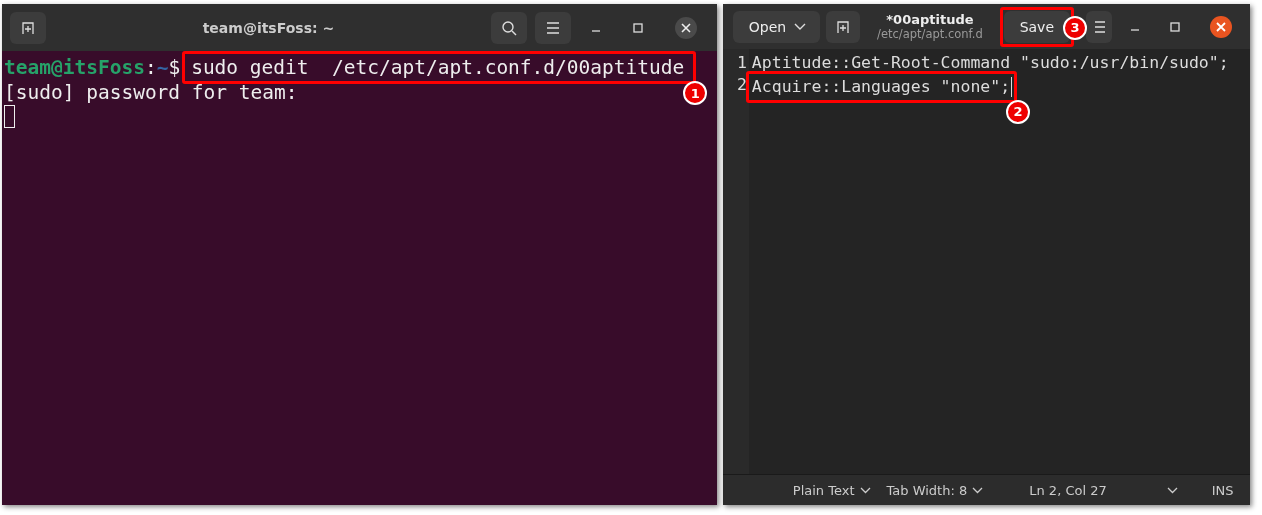 The image size is (1262, 515). I want to click on window-title: team@itsFoss: ~, so click(268, 27).